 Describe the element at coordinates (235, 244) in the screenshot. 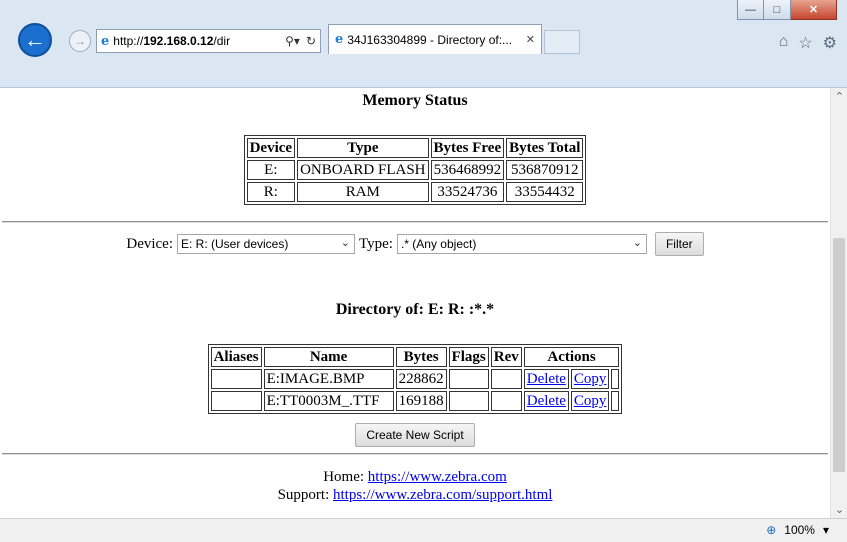

I see `device-select-value: E: R: (User devices)` at that location.